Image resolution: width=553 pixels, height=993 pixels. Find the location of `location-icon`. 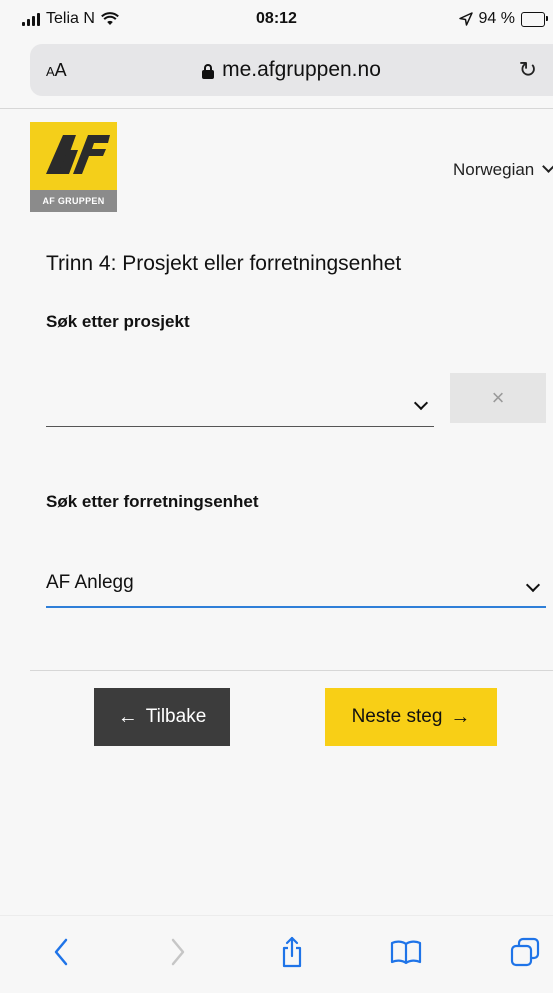

location-icon is located at coordinates (465, 19).